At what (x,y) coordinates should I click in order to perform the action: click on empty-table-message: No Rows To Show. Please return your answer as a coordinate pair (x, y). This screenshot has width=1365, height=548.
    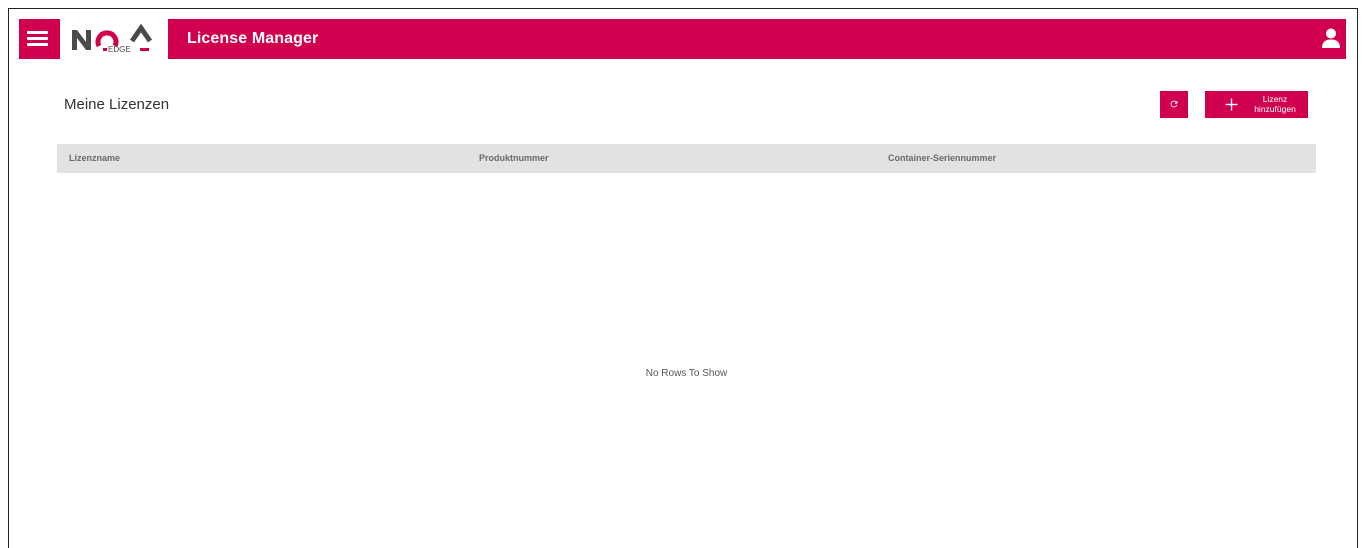
    Looking at the image, I should click on (686, 373).